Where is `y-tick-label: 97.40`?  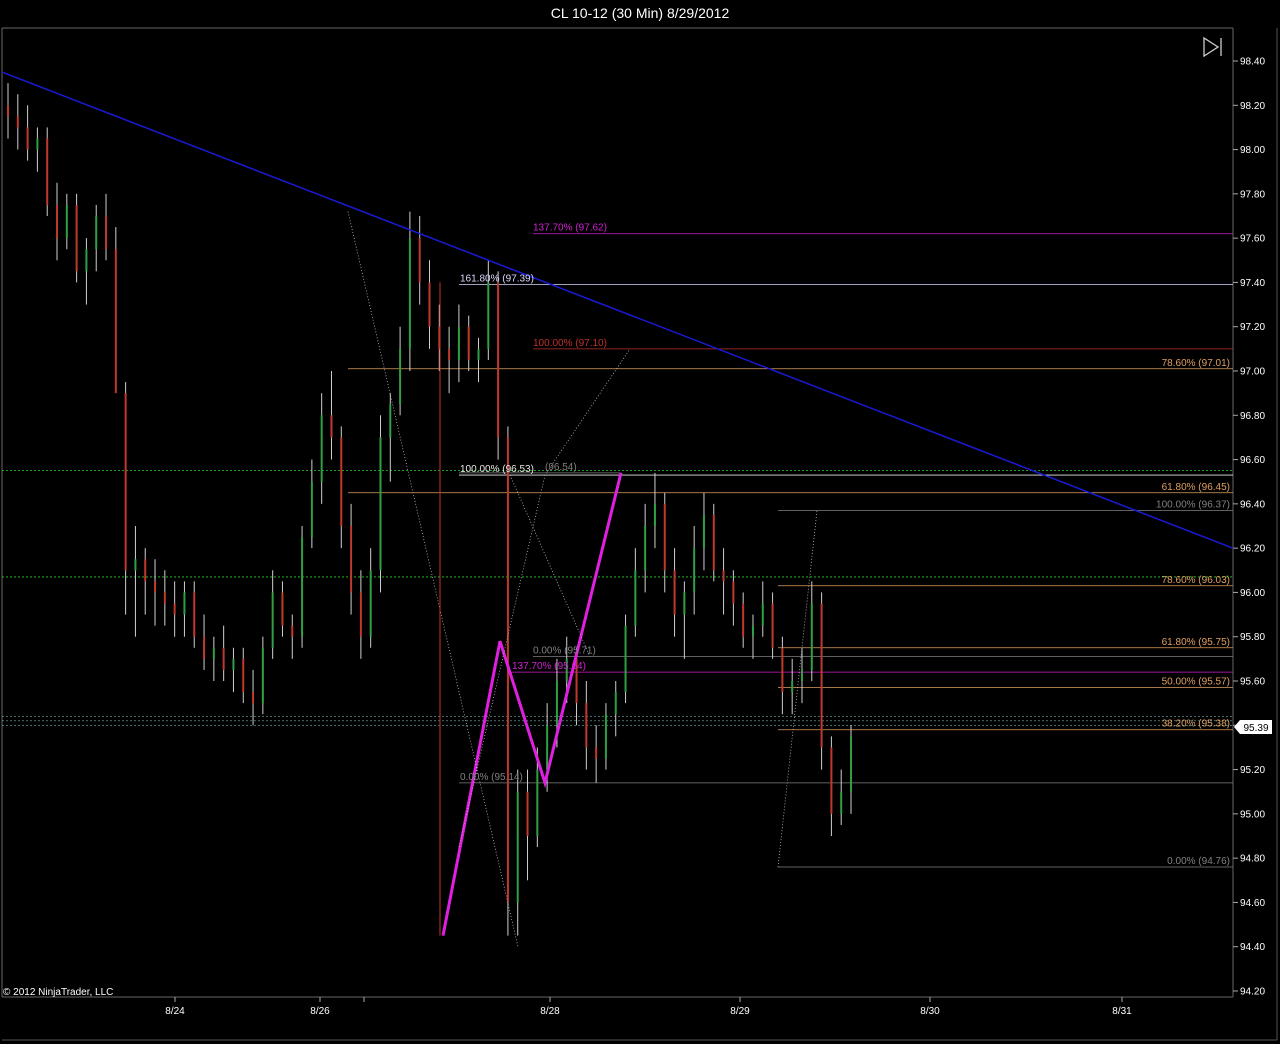
y-tick-label: 97.40 is located at coordinates (1252, 283).